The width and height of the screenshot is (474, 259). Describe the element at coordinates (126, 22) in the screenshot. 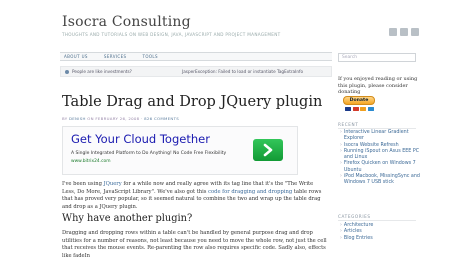

I see `site-title: Isocra Consulting` at that location.